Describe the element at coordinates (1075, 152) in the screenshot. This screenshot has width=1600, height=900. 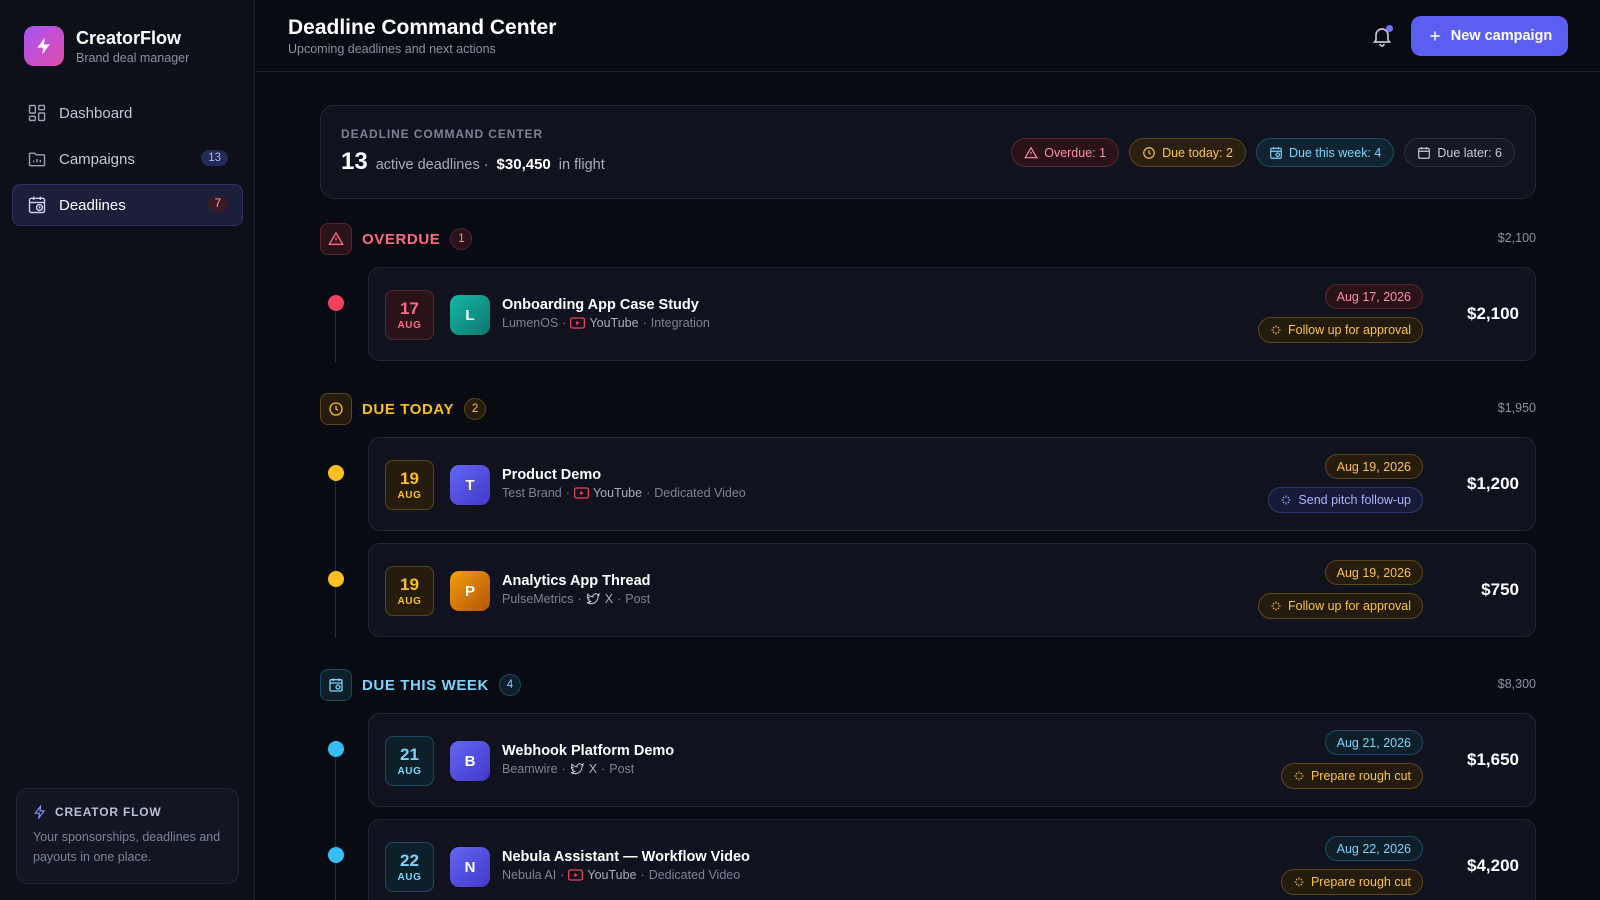
I see `overdue-filter-label: Overdue: 1` at that location.